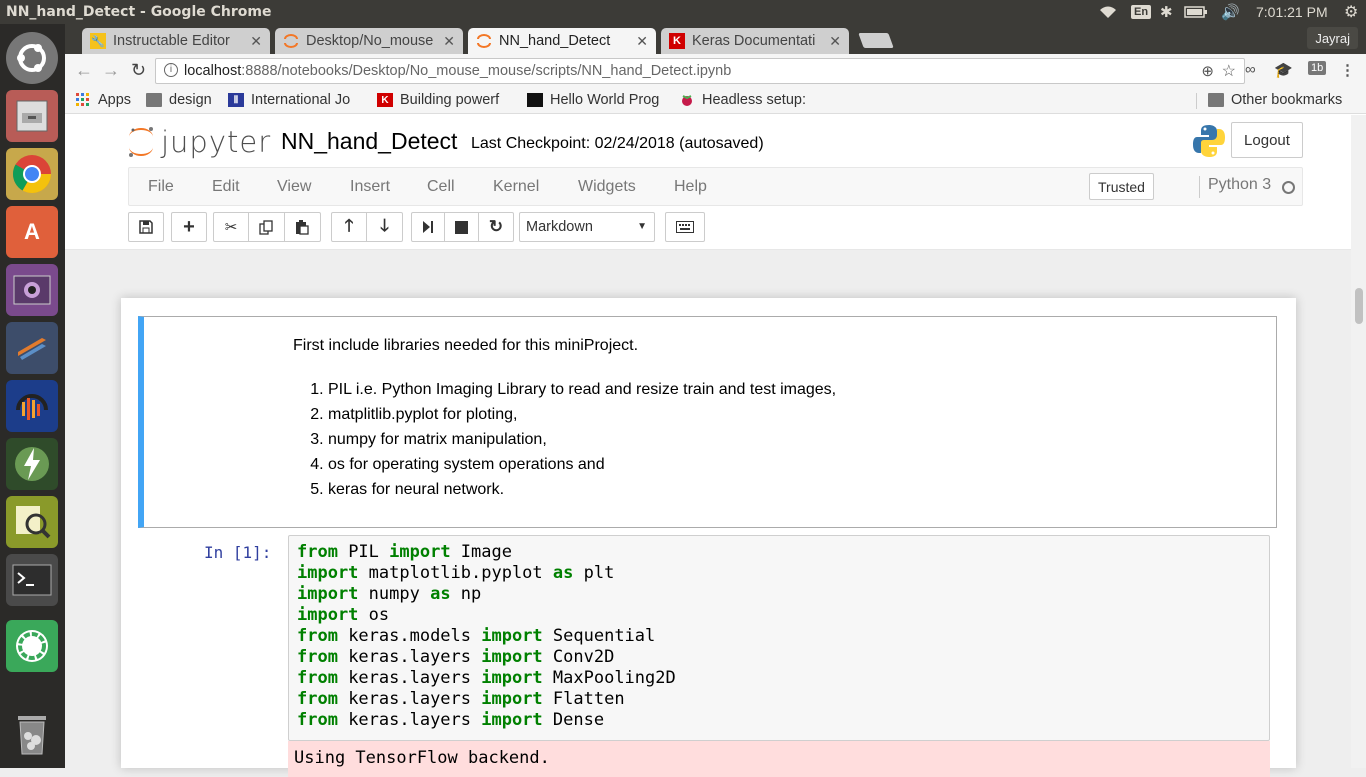  Describe the element at coordinates (1250, 69) in the screenshot. I see `extension-link-icon: ∞` at that location.